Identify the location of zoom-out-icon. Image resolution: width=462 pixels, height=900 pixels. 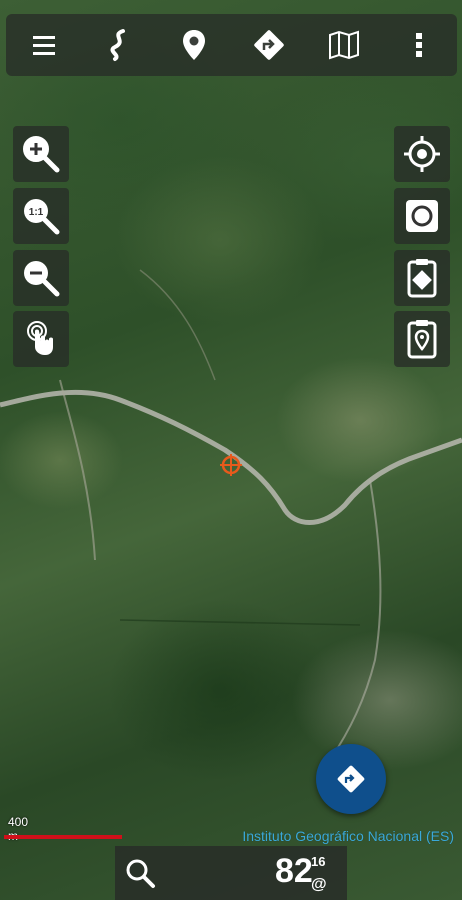
(42, 279).